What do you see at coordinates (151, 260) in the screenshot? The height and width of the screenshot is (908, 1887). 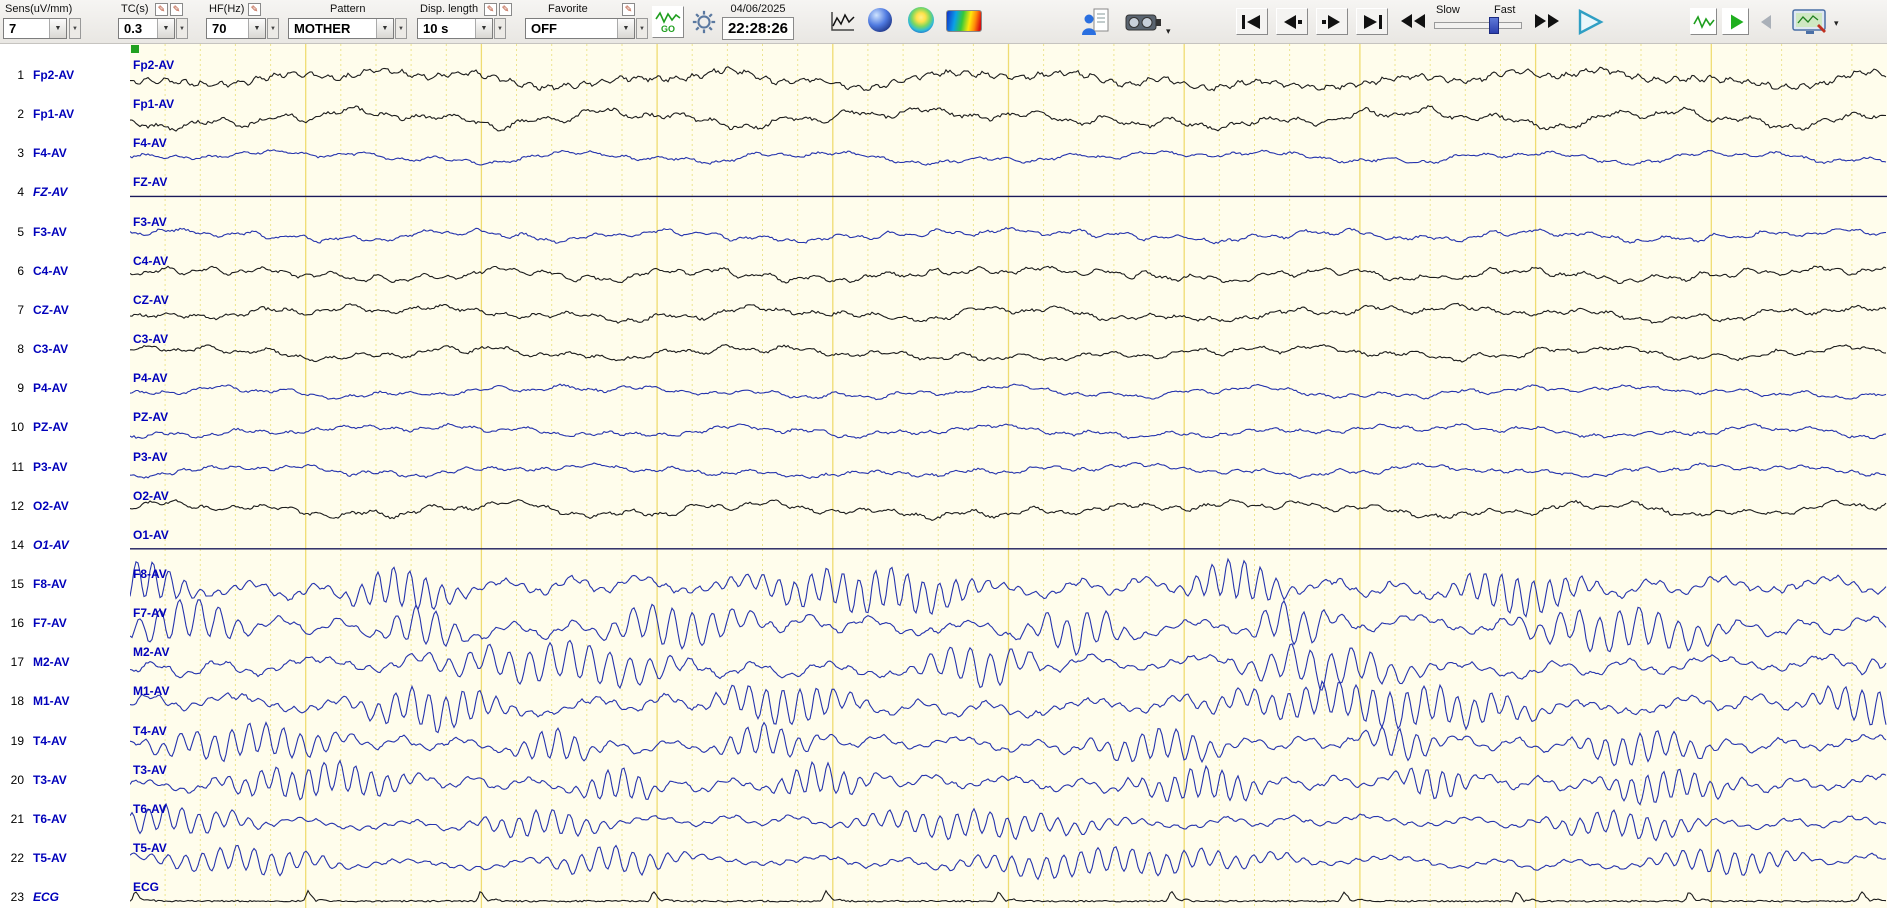 I see `trace-label-C4-AV: C4-AV` at bounding box center [151, 260].